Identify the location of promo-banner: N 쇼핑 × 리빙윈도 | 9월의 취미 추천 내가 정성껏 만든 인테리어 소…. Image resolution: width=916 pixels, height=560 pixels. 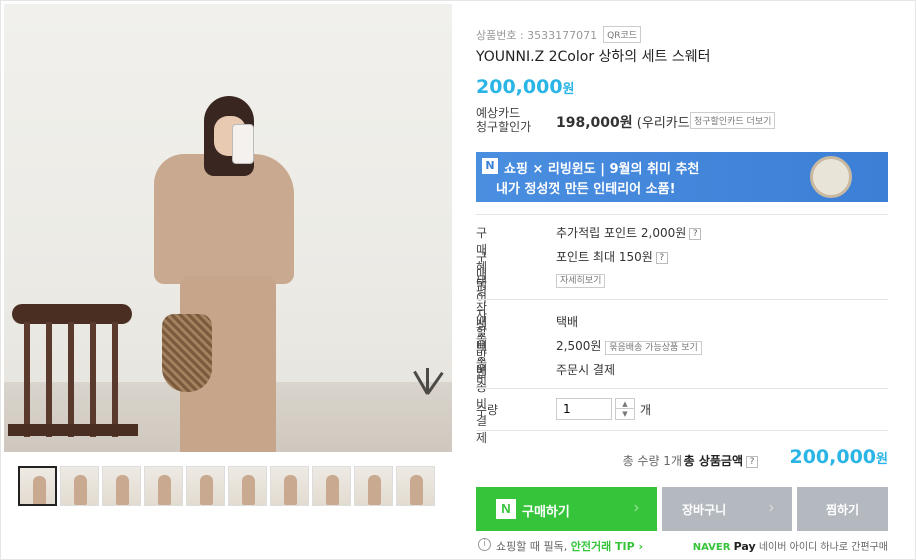
(682, 177).